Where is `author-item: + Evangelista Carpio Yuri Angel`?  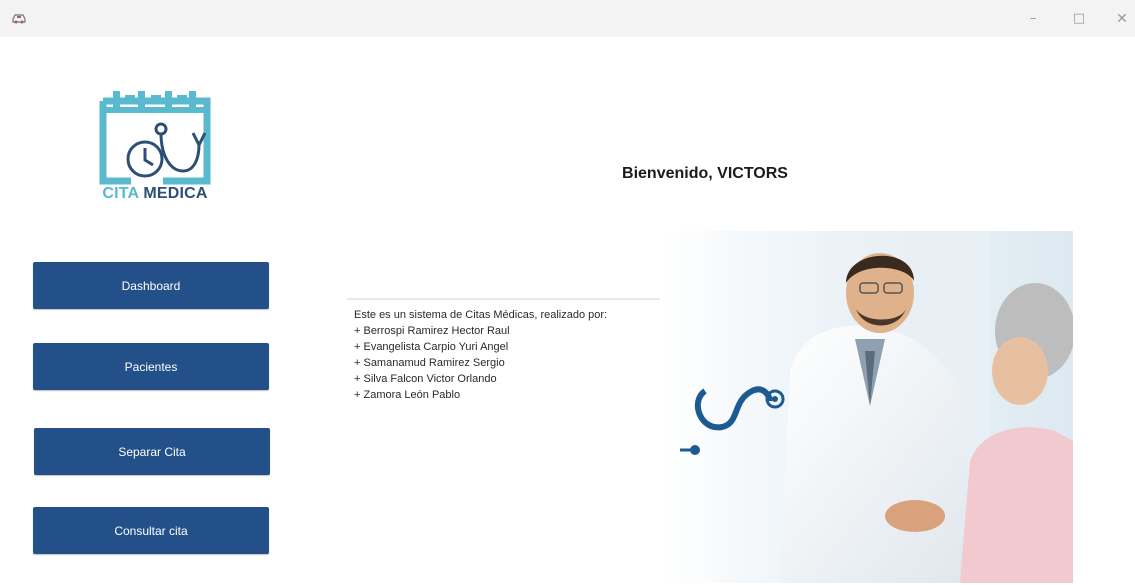
author-item: + Evangelista Carpio Yuri Angel is located at coordinates (431, 347).